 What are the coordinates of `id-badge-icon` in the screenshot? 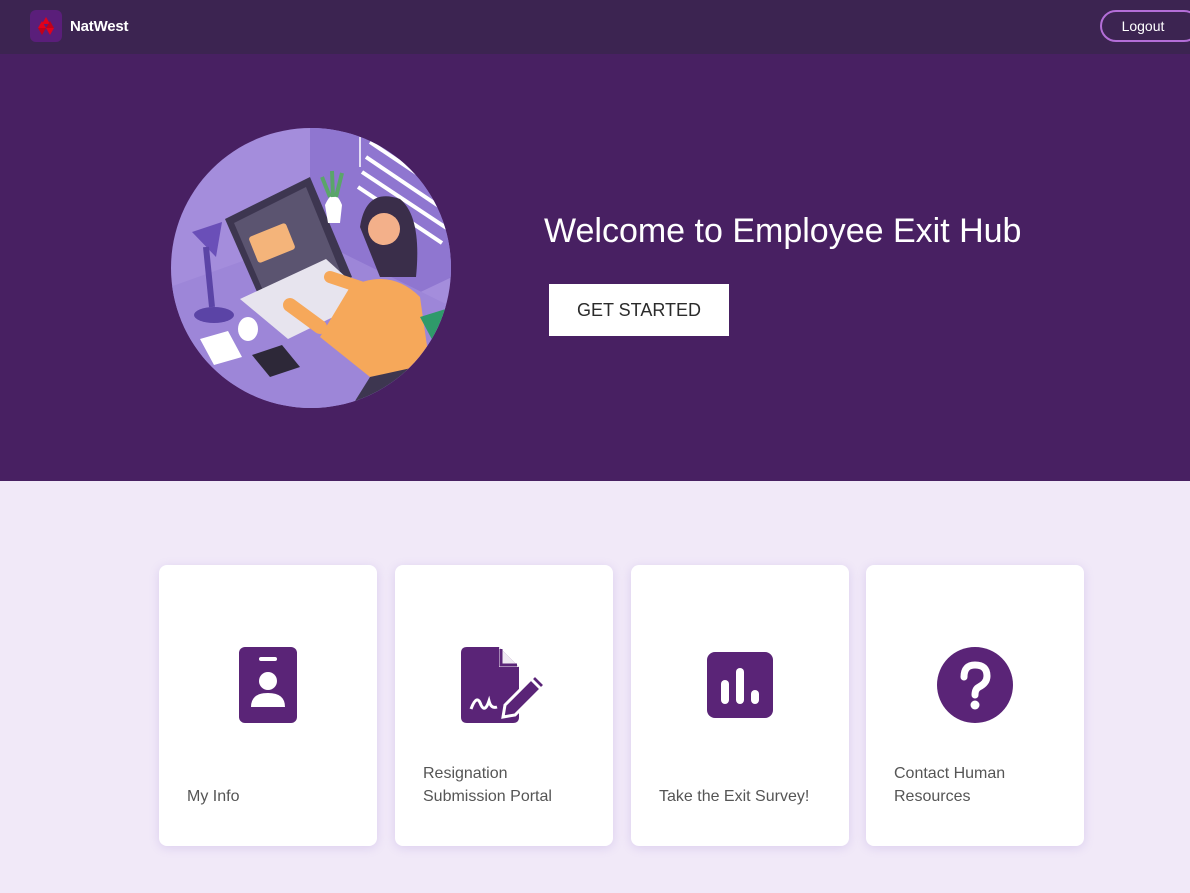 It's located at (268, 685).